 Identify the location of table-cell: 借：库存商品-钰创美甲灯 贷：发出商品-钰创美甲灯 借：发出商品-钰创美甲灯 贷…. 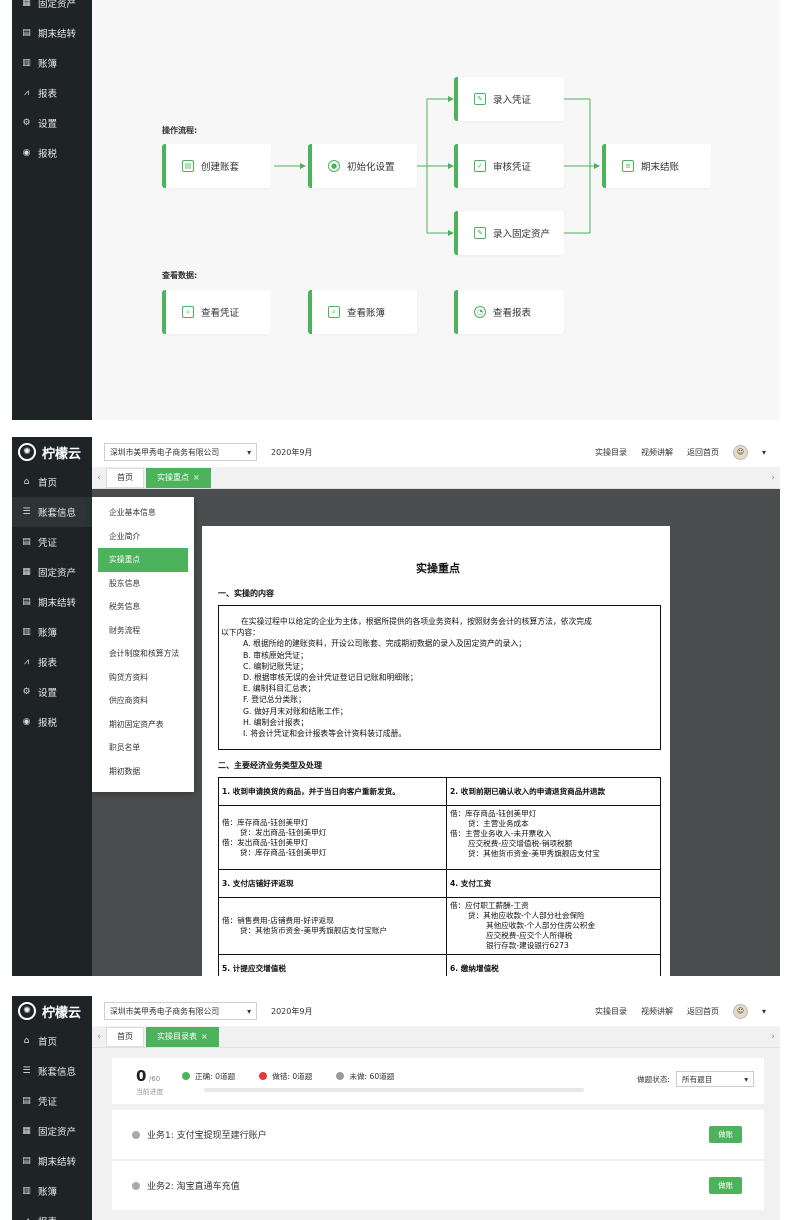
(332, 838).